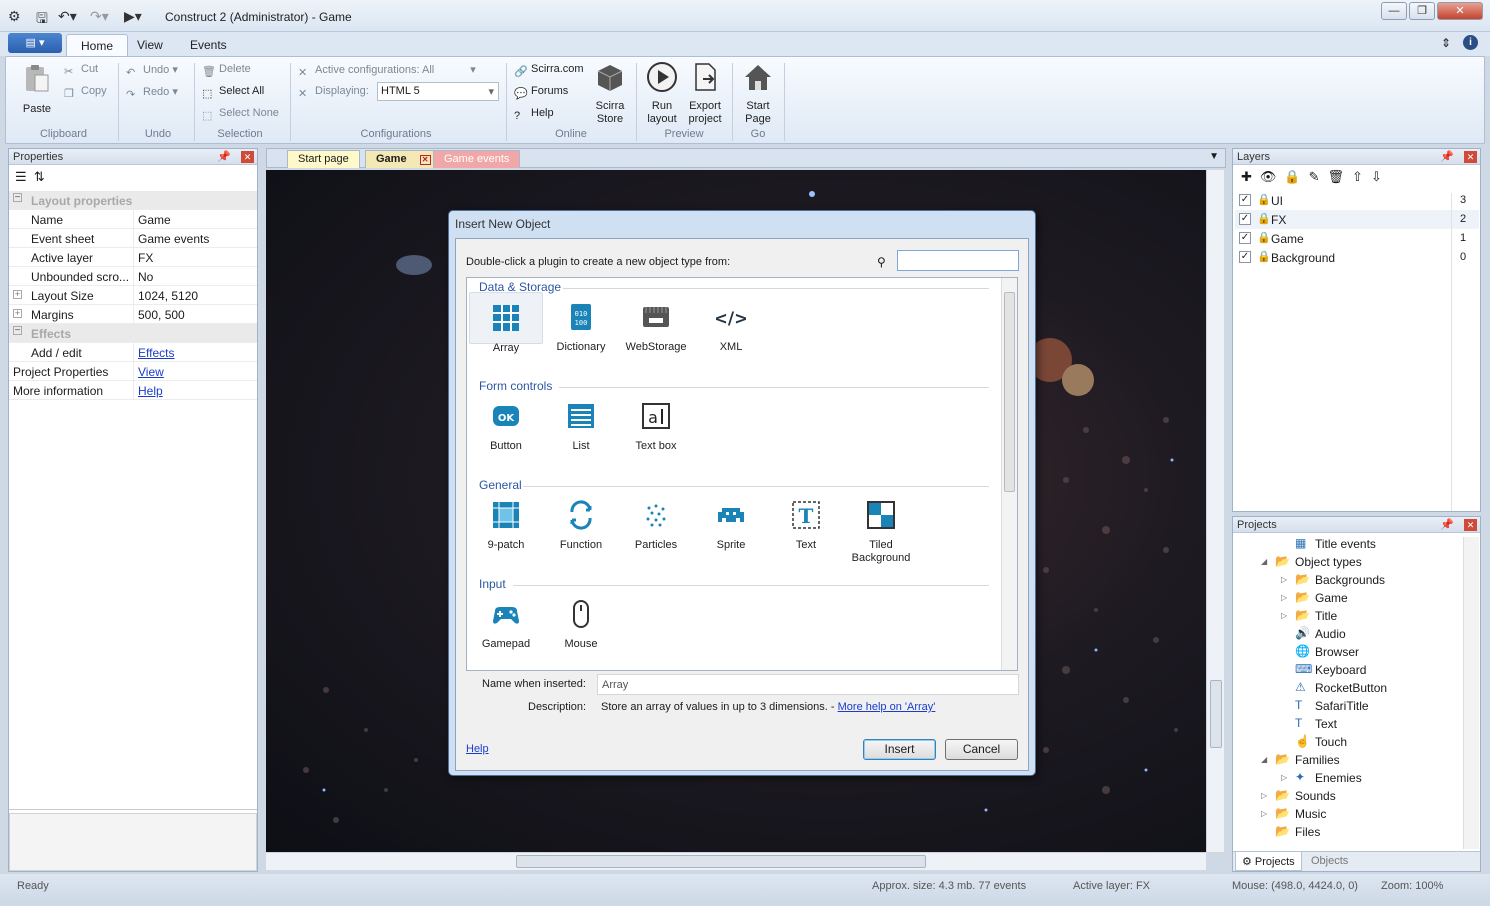 The height and width of the screenshot is (906, 1490). I want to click on tree-node: 📂 Files, so click(1347, 832).